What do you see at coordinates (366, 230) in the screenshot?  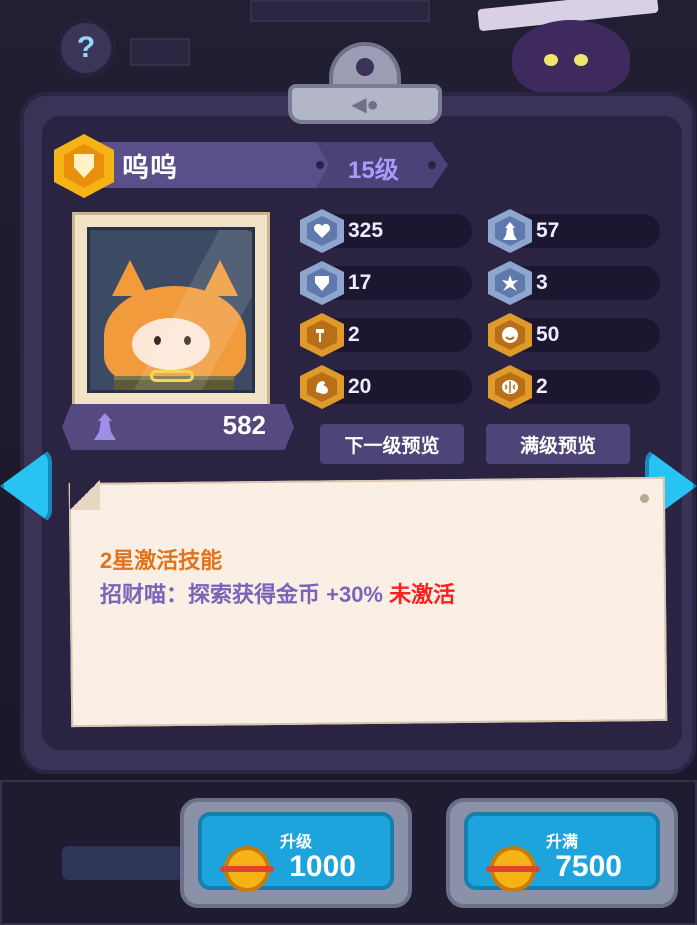 I see `stat-value: 325` at bounding box center [366, 230].